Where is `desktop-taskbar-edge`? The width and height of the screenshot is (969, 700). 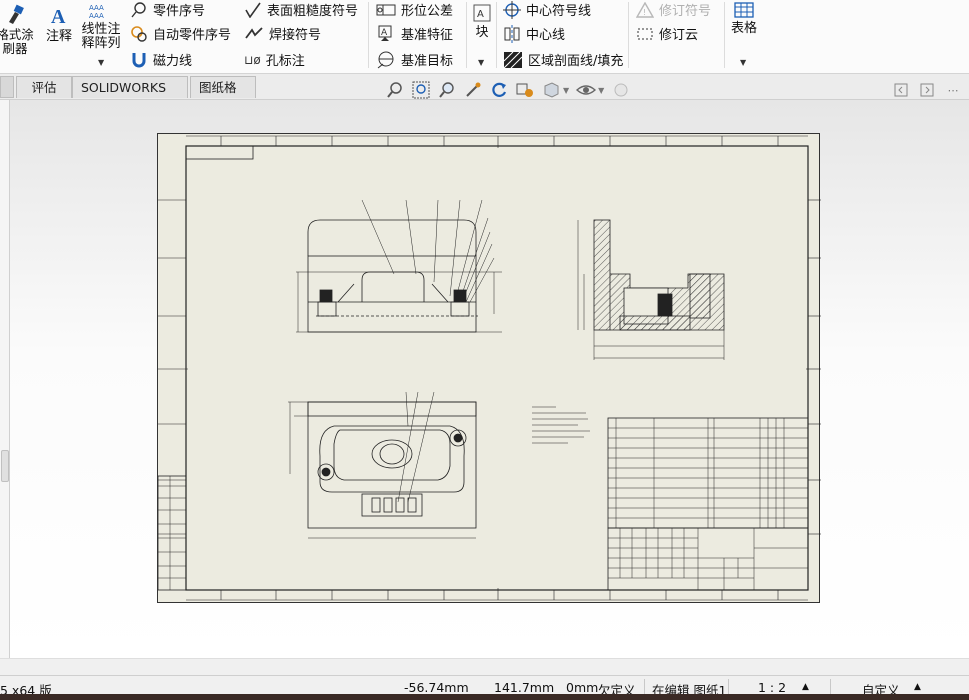
desktop-taskbar-edge is located at coordinates (484, 697).